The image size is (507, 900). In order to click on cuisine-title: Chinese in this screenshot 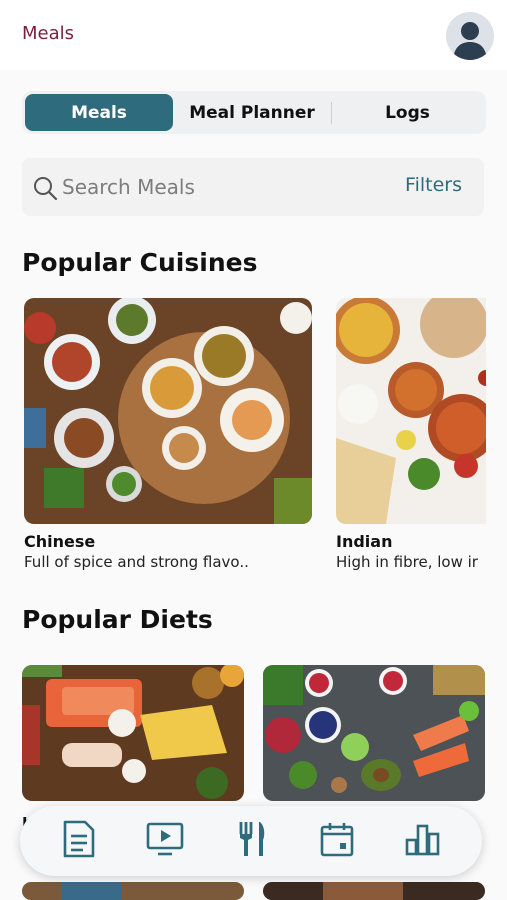, I will do `click(60, 541)`.